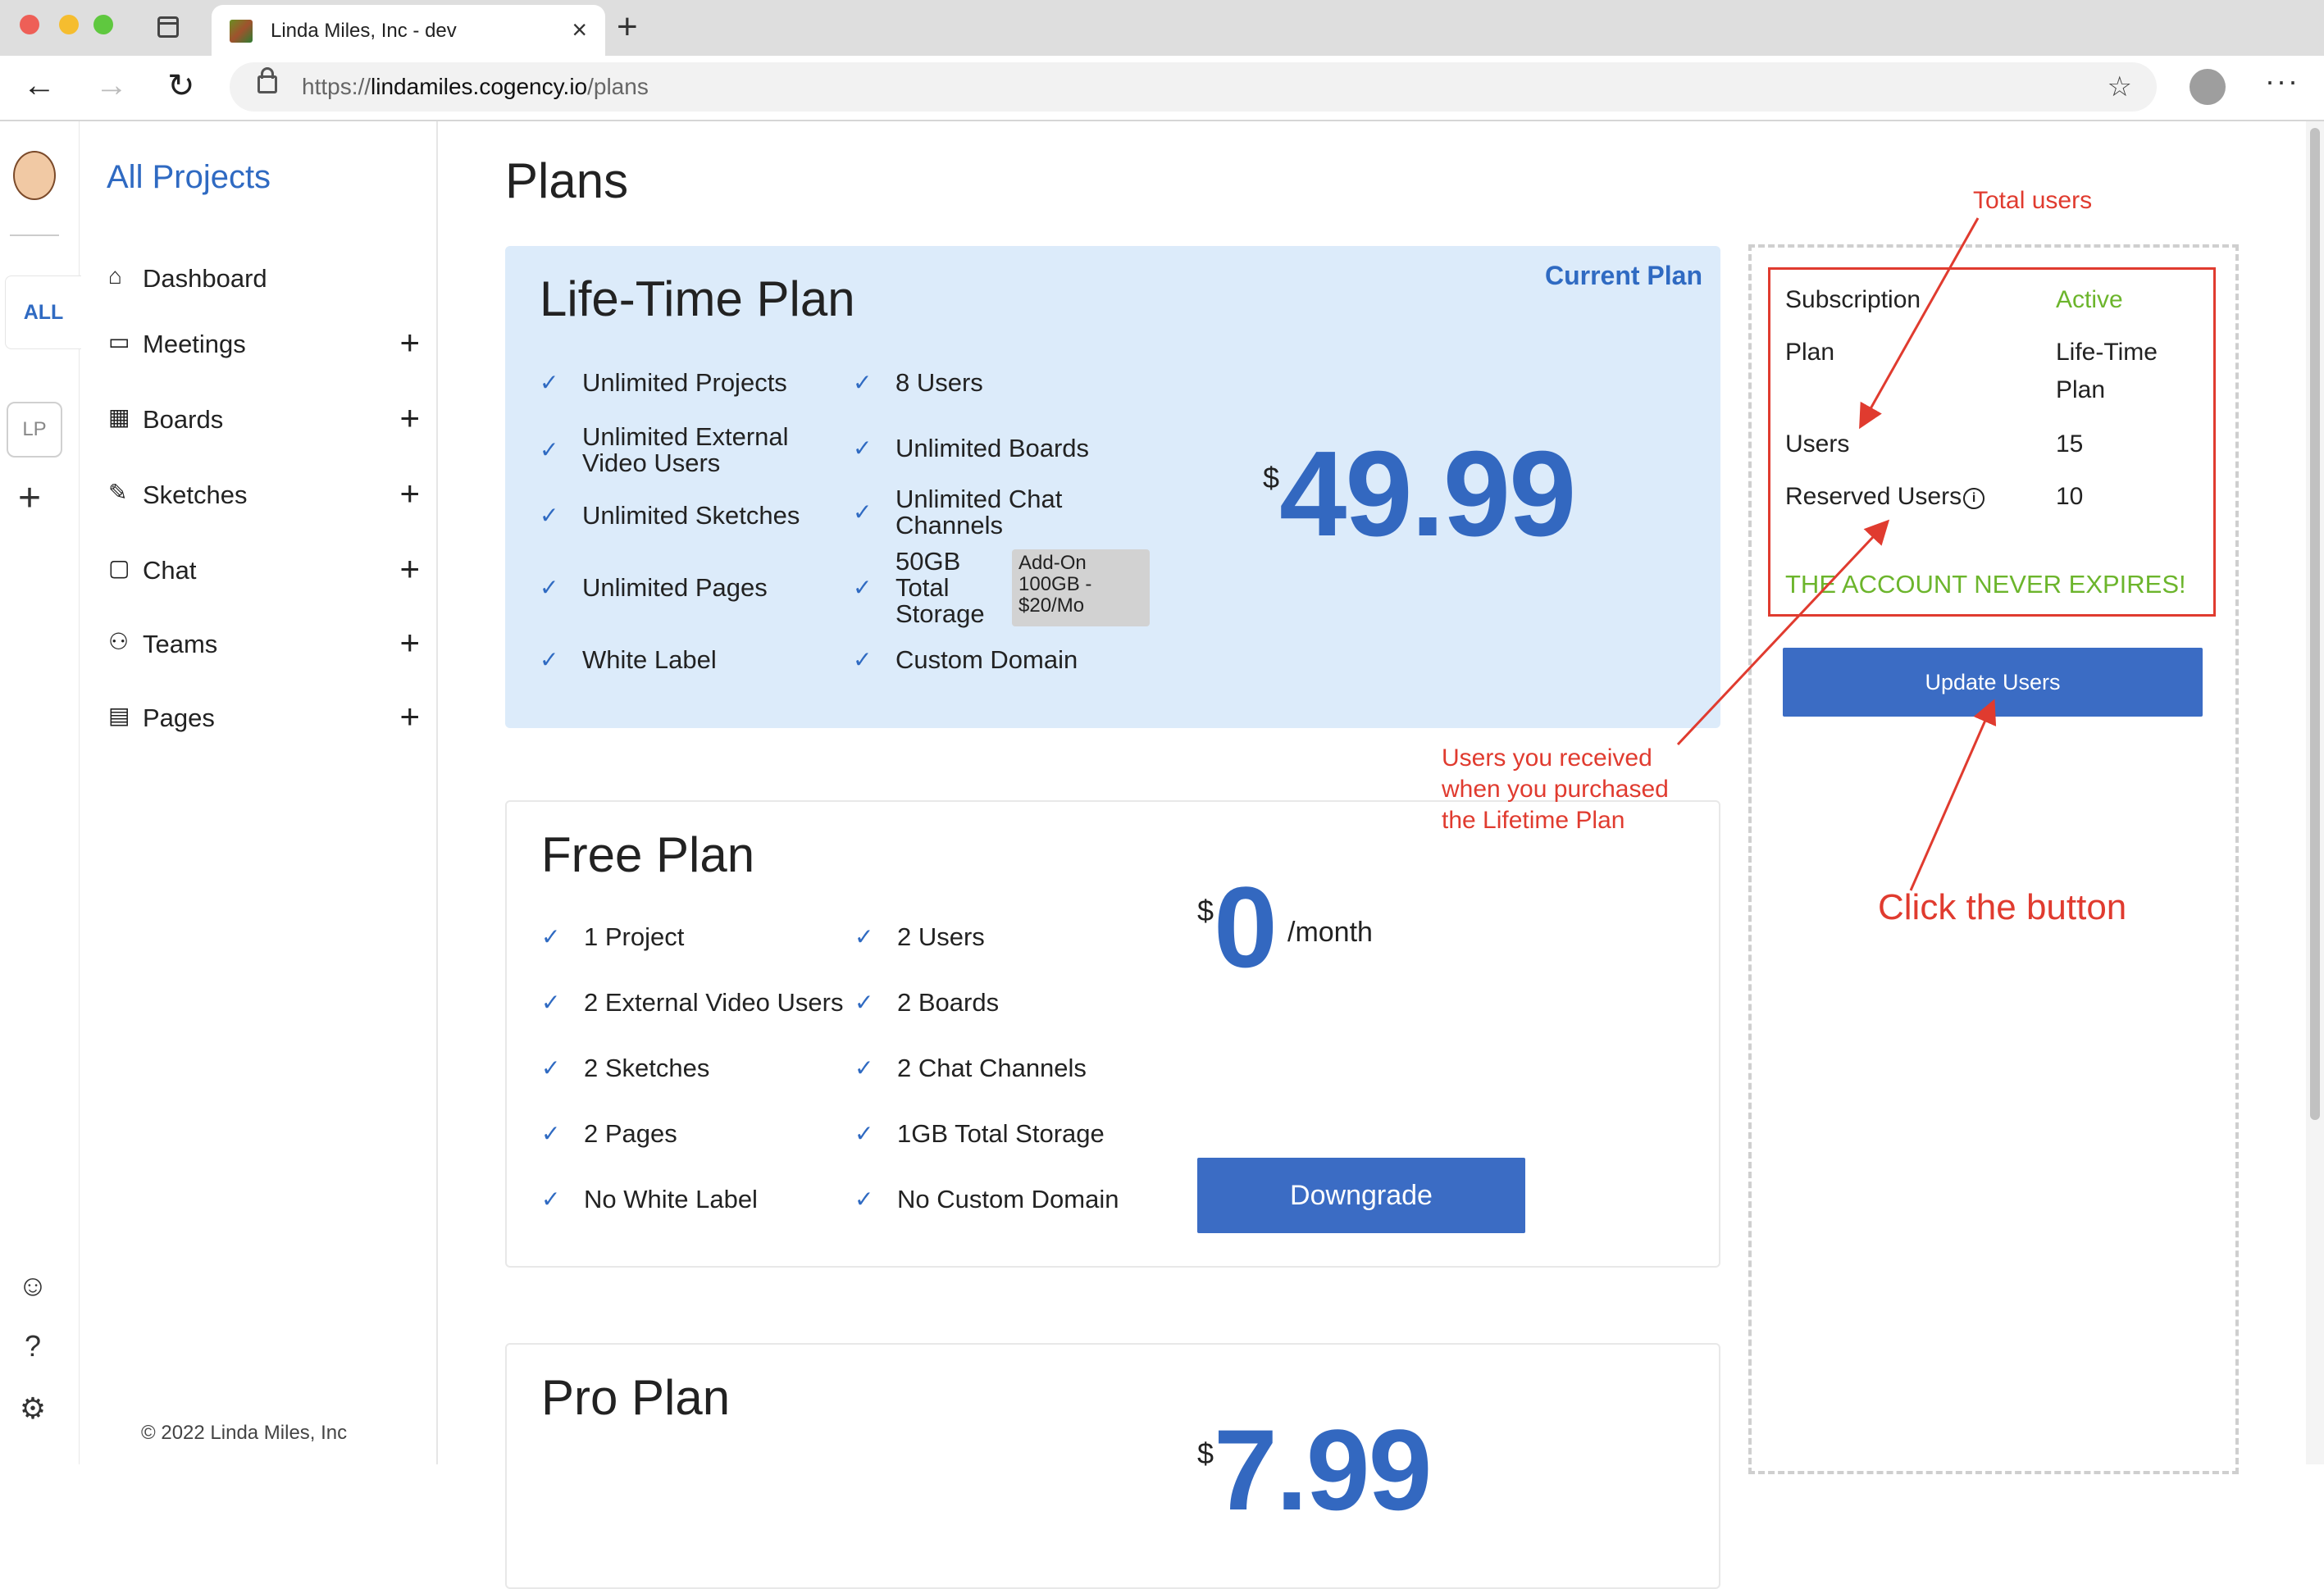 This screenshot has height=1589, width=2324. I want to click on add-meeting-icon: +, so click(409, 342).